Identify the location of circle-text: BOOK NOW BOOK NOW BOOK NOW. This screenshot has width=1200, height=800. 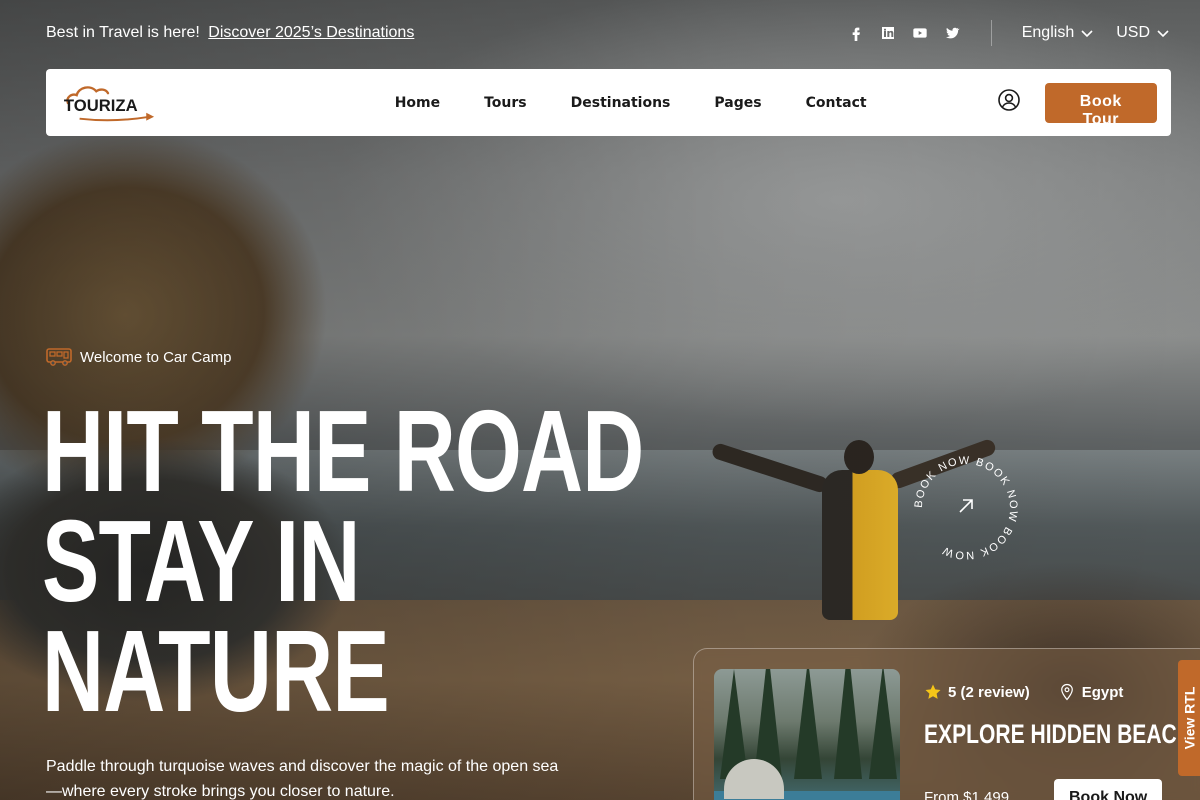
(965, 508).